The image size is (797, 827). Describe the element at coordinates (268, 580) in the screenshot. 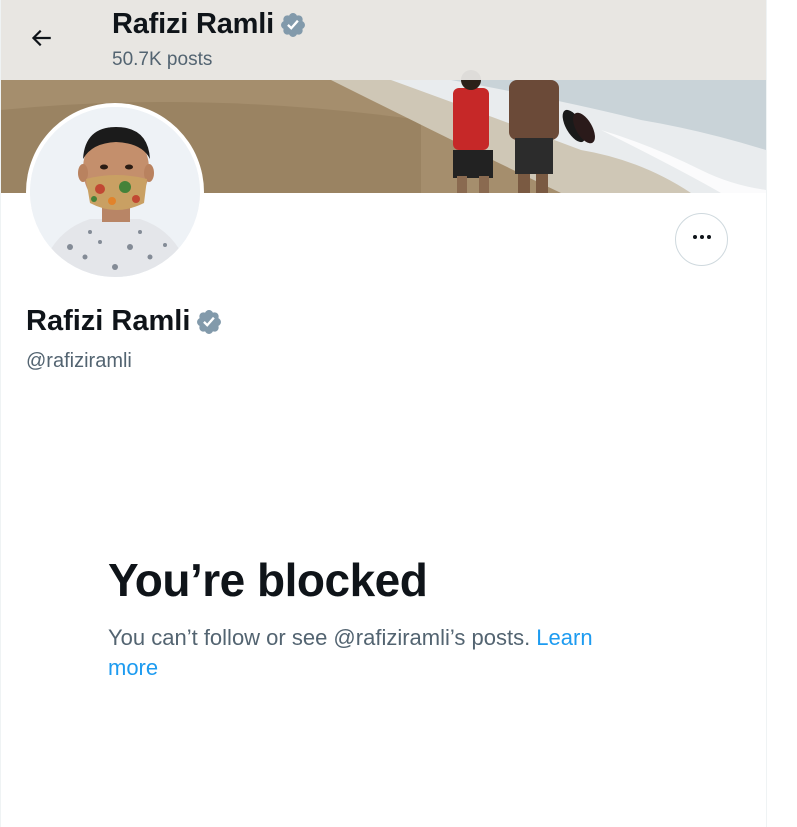

I see `blocked-title: You’re blocked` at that location.